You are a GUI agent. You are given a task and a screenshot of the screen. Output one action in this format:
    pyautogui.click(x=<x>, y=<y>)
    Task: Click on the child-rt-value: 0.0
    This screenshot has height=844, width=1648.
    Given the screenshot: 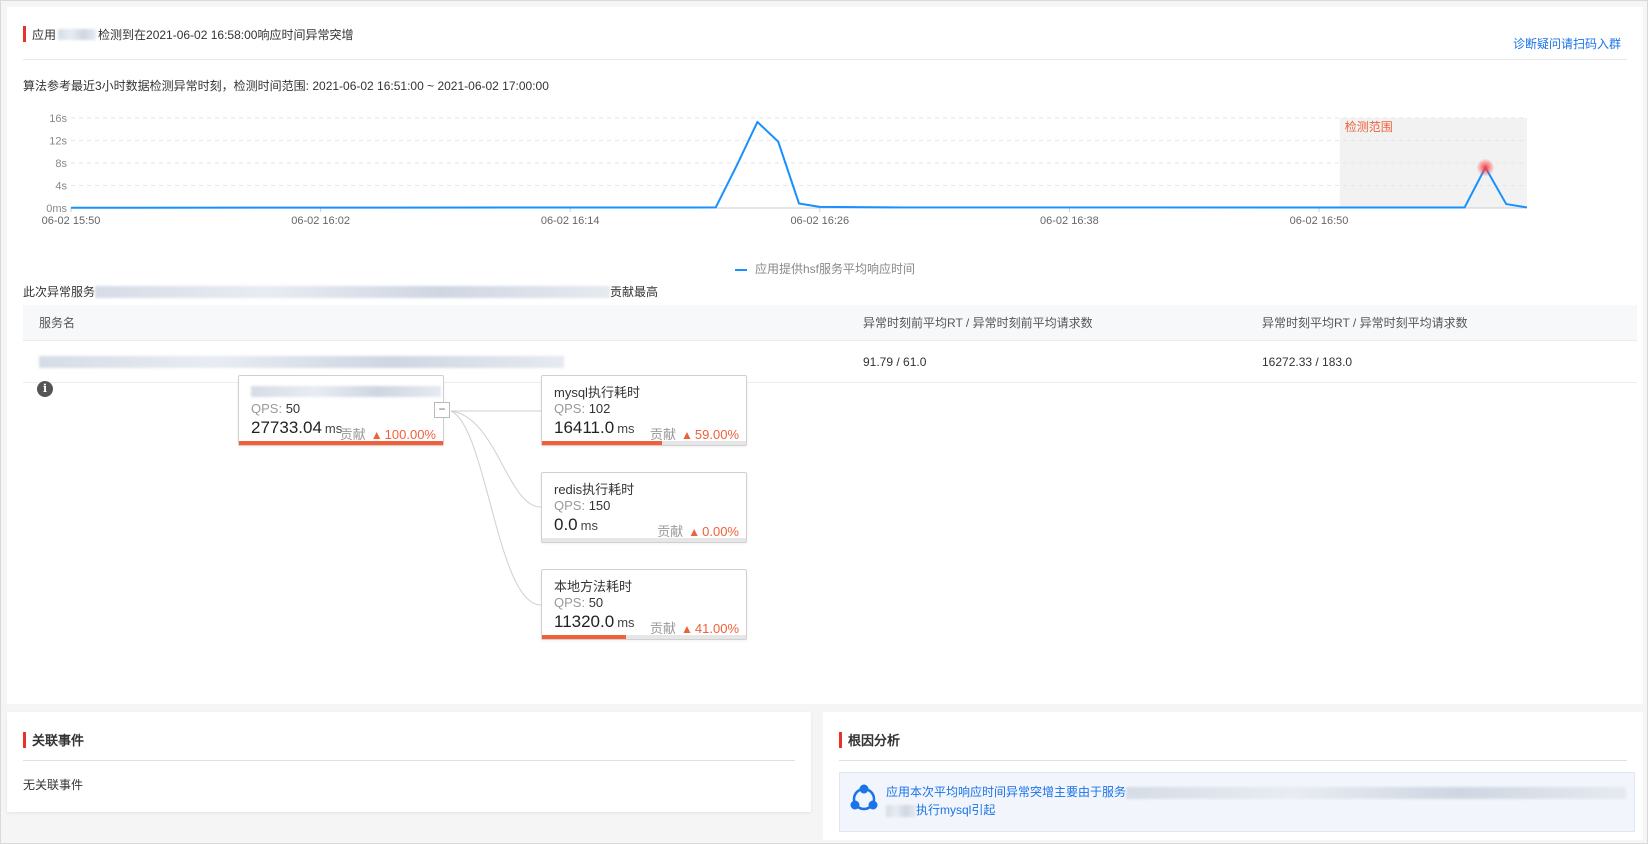 What is the action you would take?
    pyautogui.click(x=566, y=524)
    